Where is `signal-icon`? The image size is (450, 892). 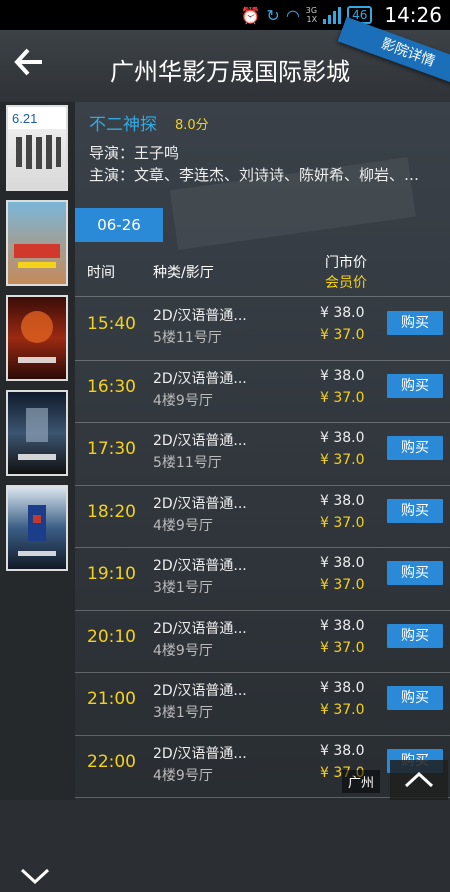
signal-icon is located at coordinates (332, 15).